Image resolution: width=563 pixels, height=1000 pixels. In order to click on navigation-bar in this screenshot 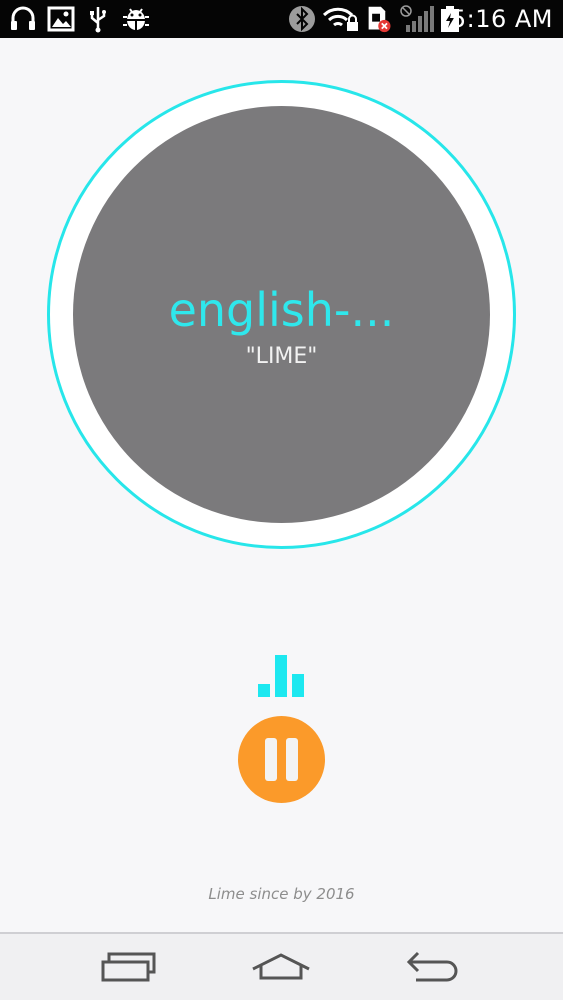, I will do `click(281, 966)`.